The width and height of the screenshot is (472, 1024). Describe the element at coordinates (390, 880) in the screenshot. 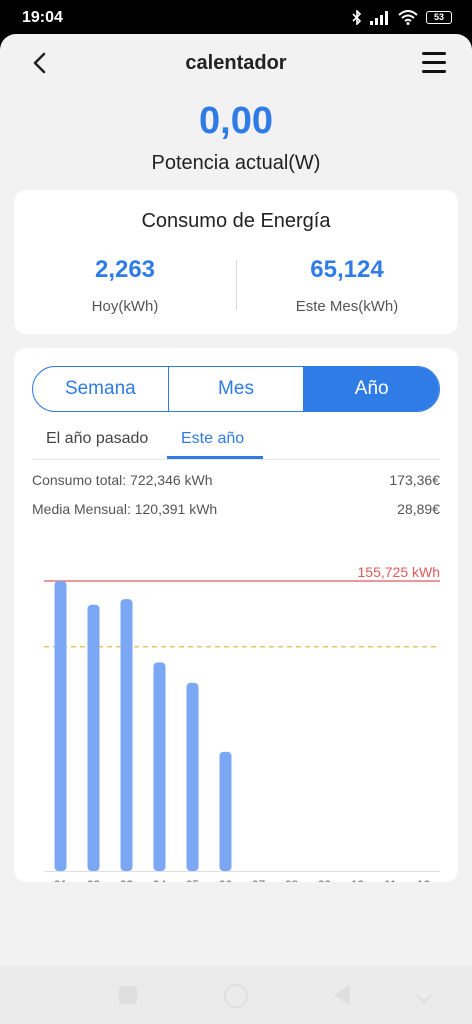

I see `x-tick-label: 11` at that location.